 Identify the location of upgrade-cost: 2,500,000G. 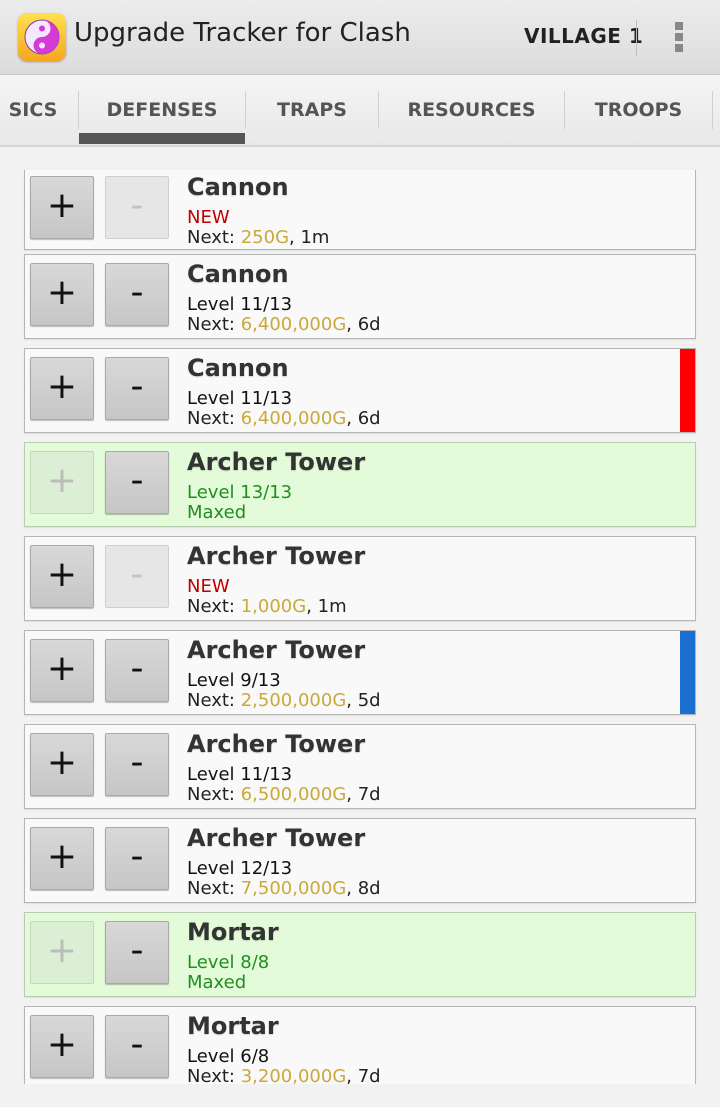
(293, 700).